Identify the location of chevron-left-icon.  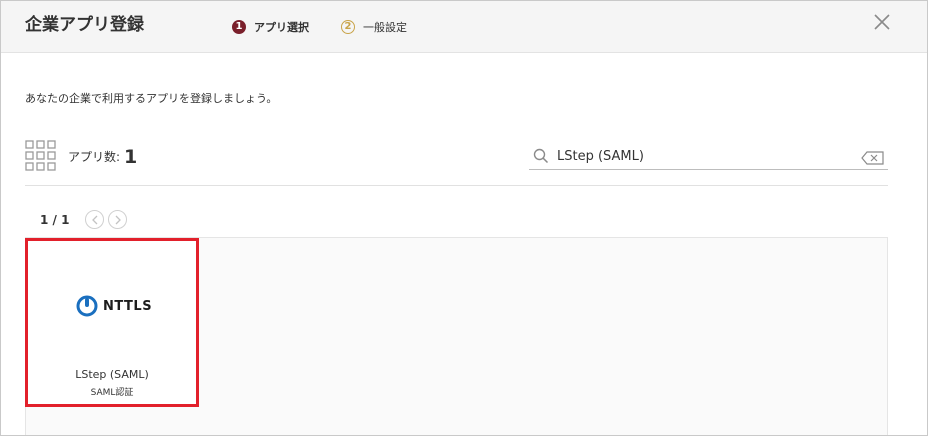
(95, 219).